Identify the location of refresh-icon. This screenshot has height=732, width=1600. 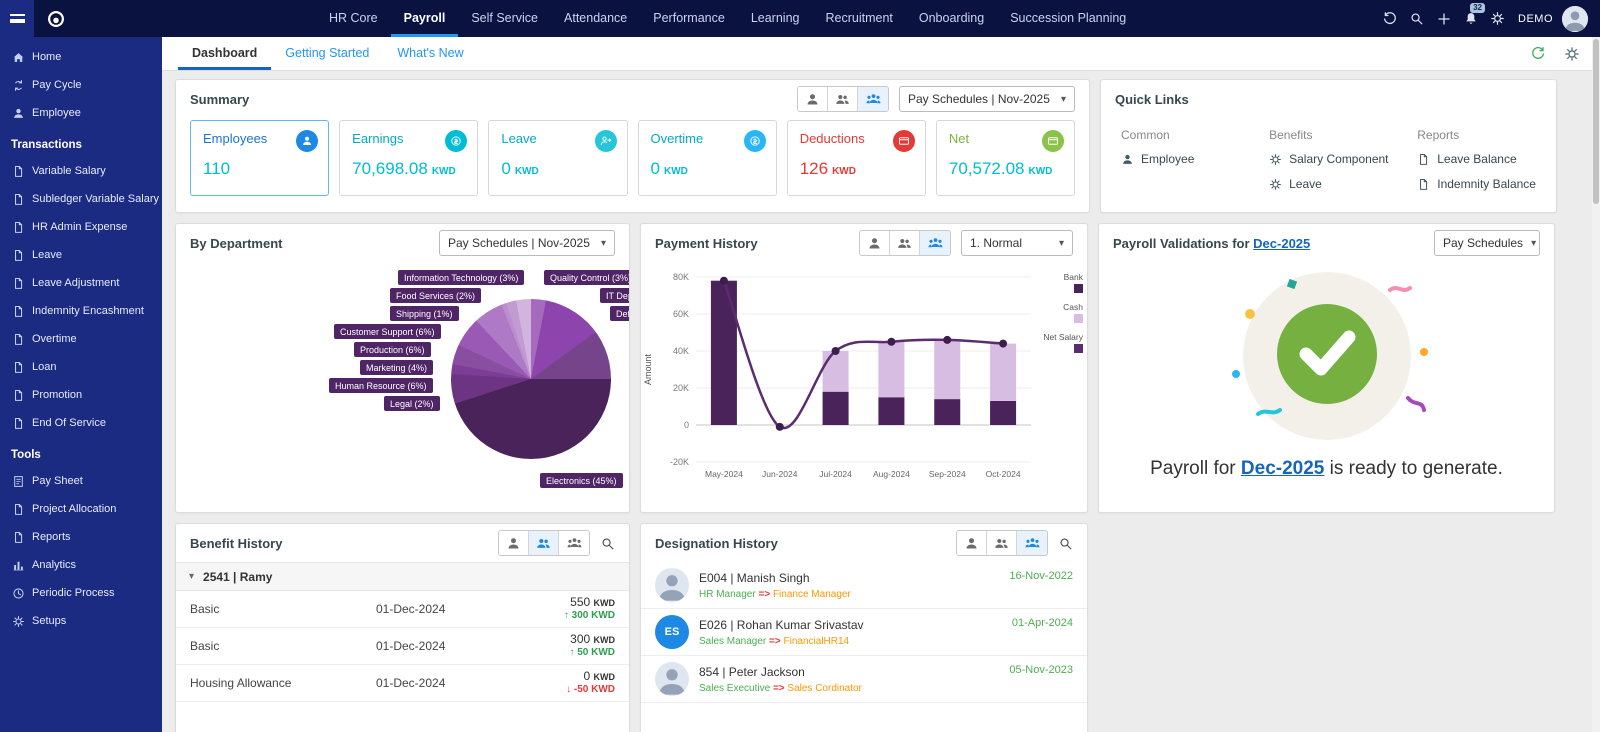
(1538, 54).